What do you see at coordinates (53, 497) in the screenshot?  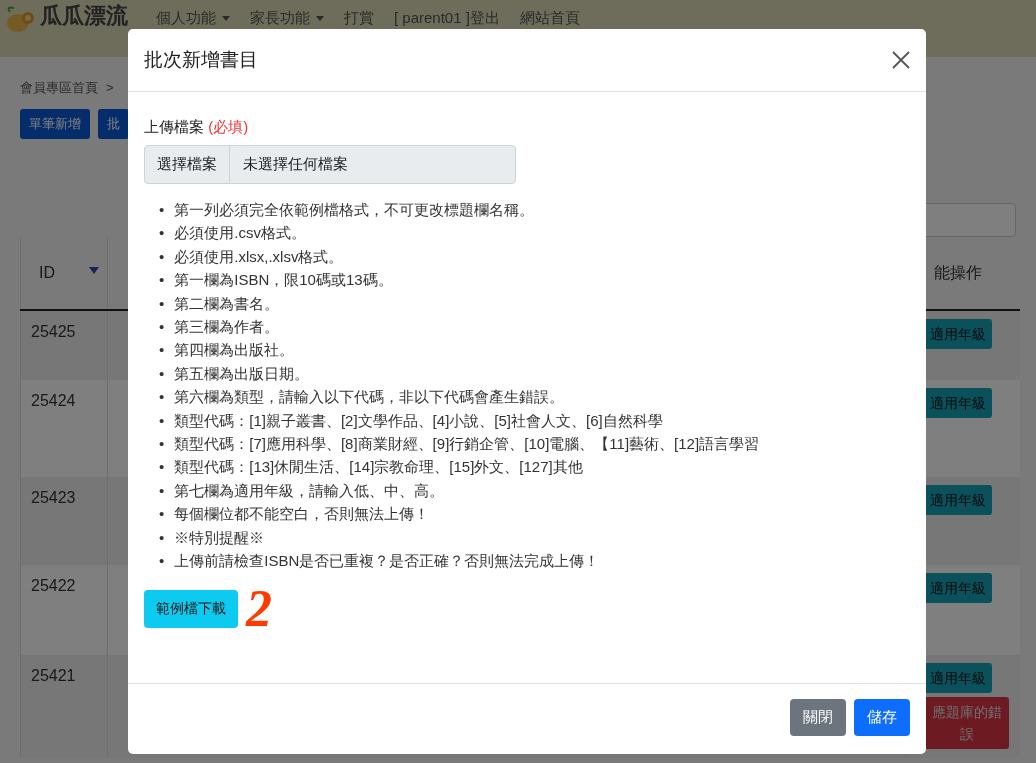 I see `table-cell: 25423` at bounding box center [53, 497].